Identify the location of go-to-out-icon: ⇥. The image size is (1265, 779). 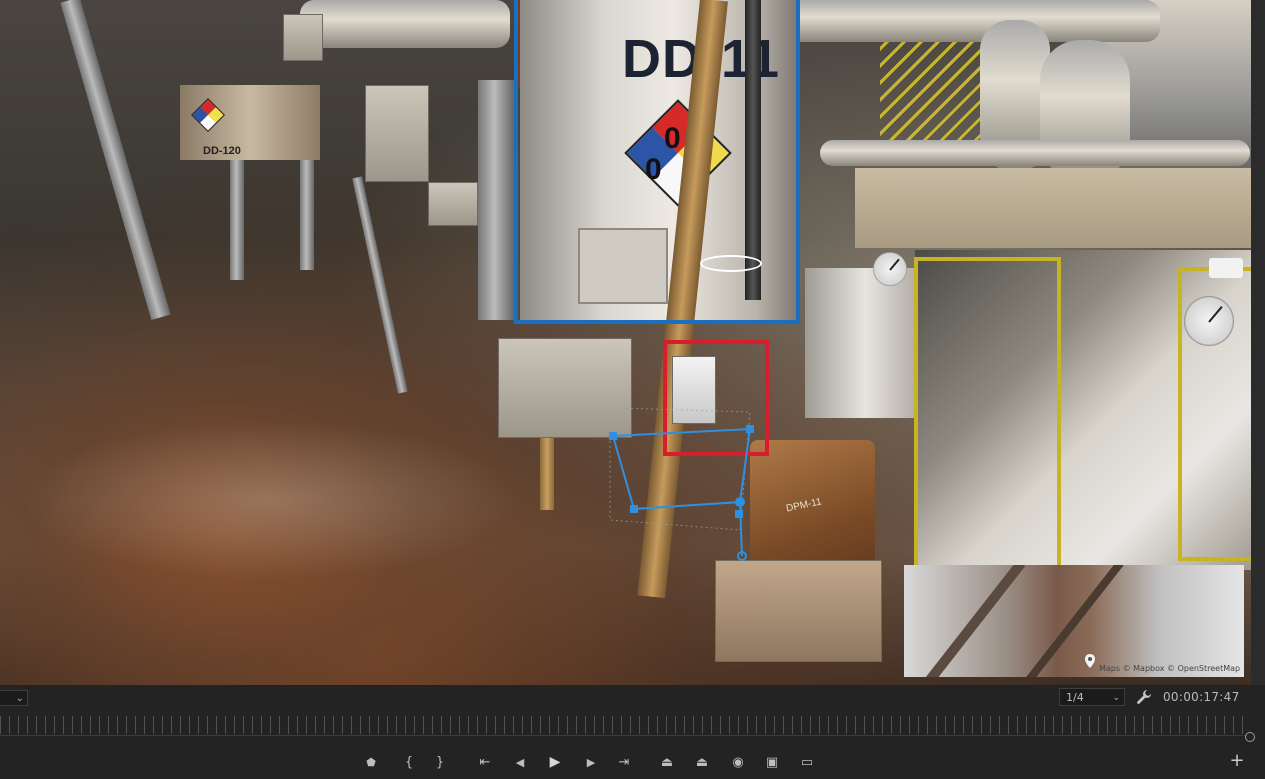
(624, 762).